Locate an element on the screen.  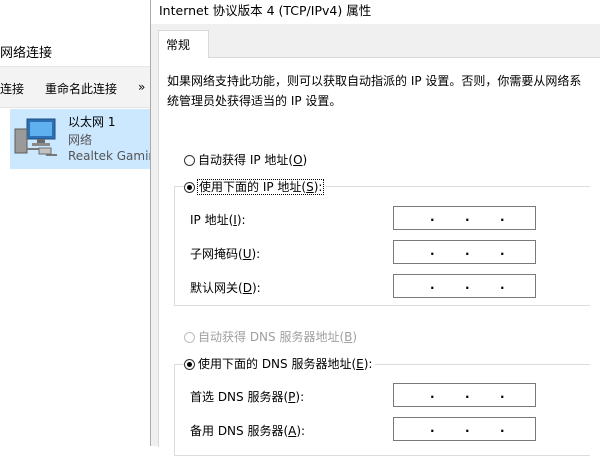
tab-general: 常规 is located at coordinates (183, 44).